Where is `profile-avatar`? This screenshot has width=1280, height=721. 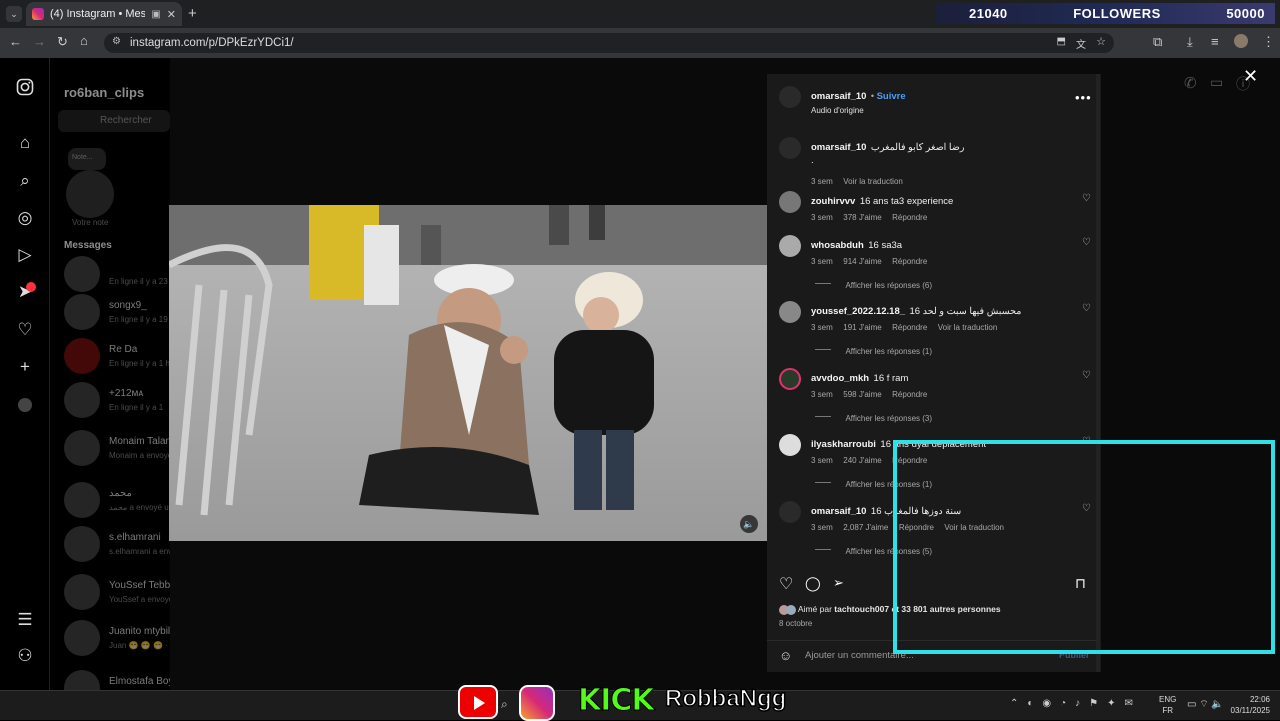 profile-avatar is located at coordinates (1241, 41).